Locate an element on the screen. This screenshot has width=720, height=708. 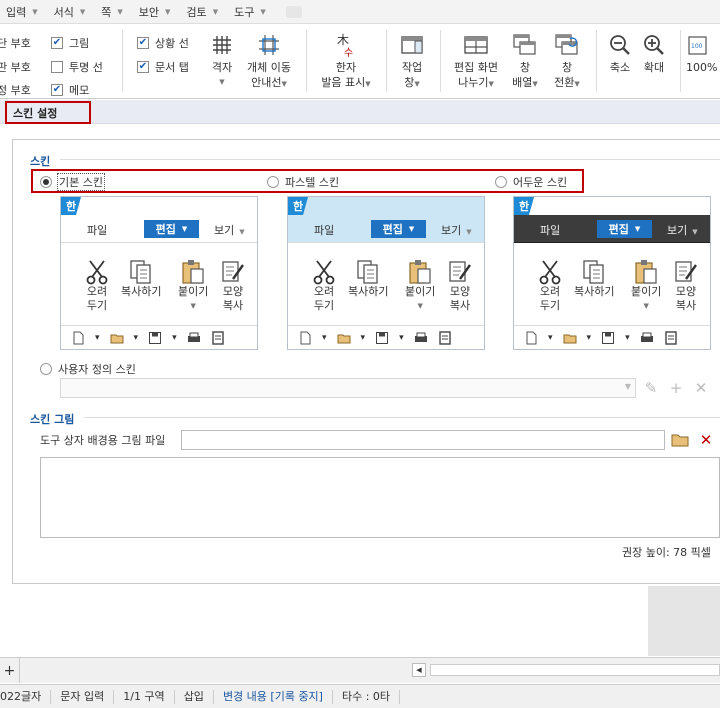
check-picture: ✔ 그림 is located at coordinates (70, 43).